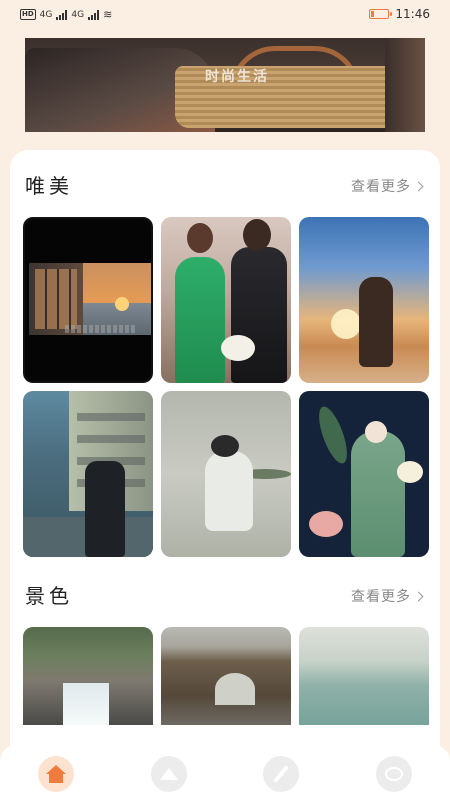 Image resolution: width=450 pixels, height=800 pixels. I want to click on home-icon, so click(56, 774).